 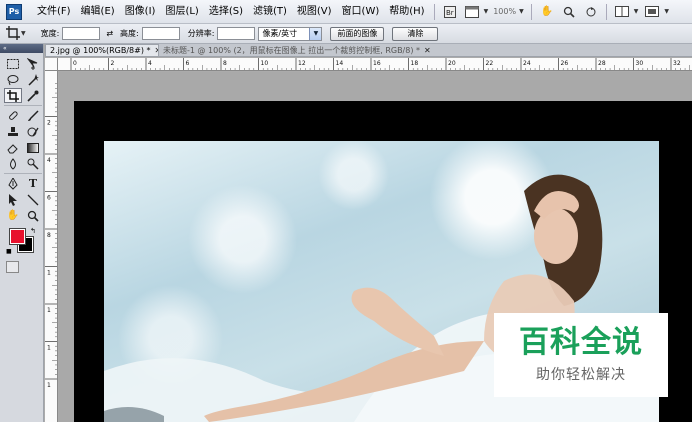 I want to click on clear-button: 清除, so click(x=415, y=33).